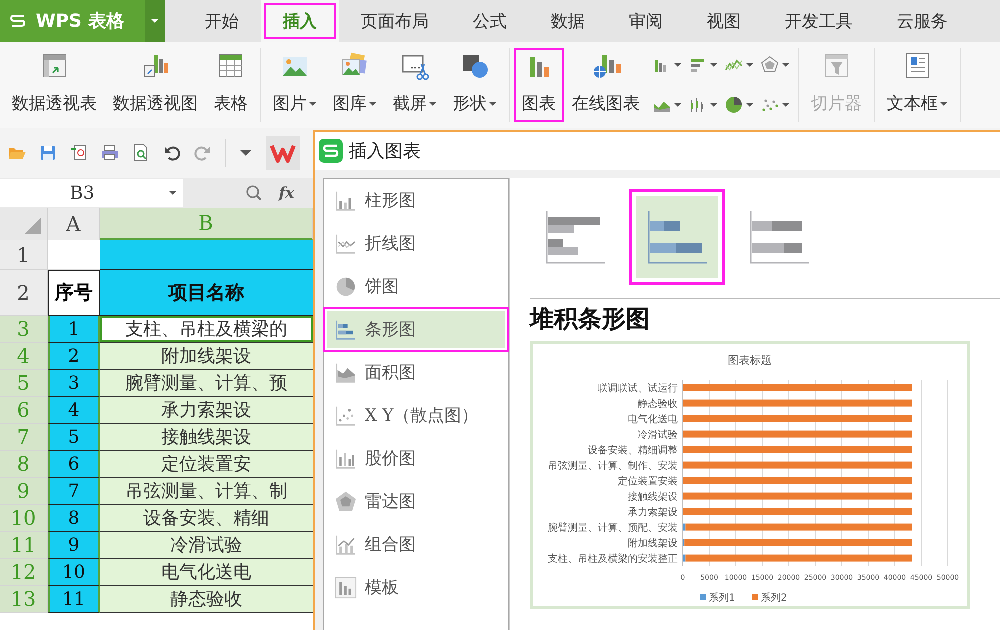 This screenshot has width=1000, height=630. Describe the element at coordinates (206, 599) in the screenshot. I see `table-cell: 静态验收` at that location.